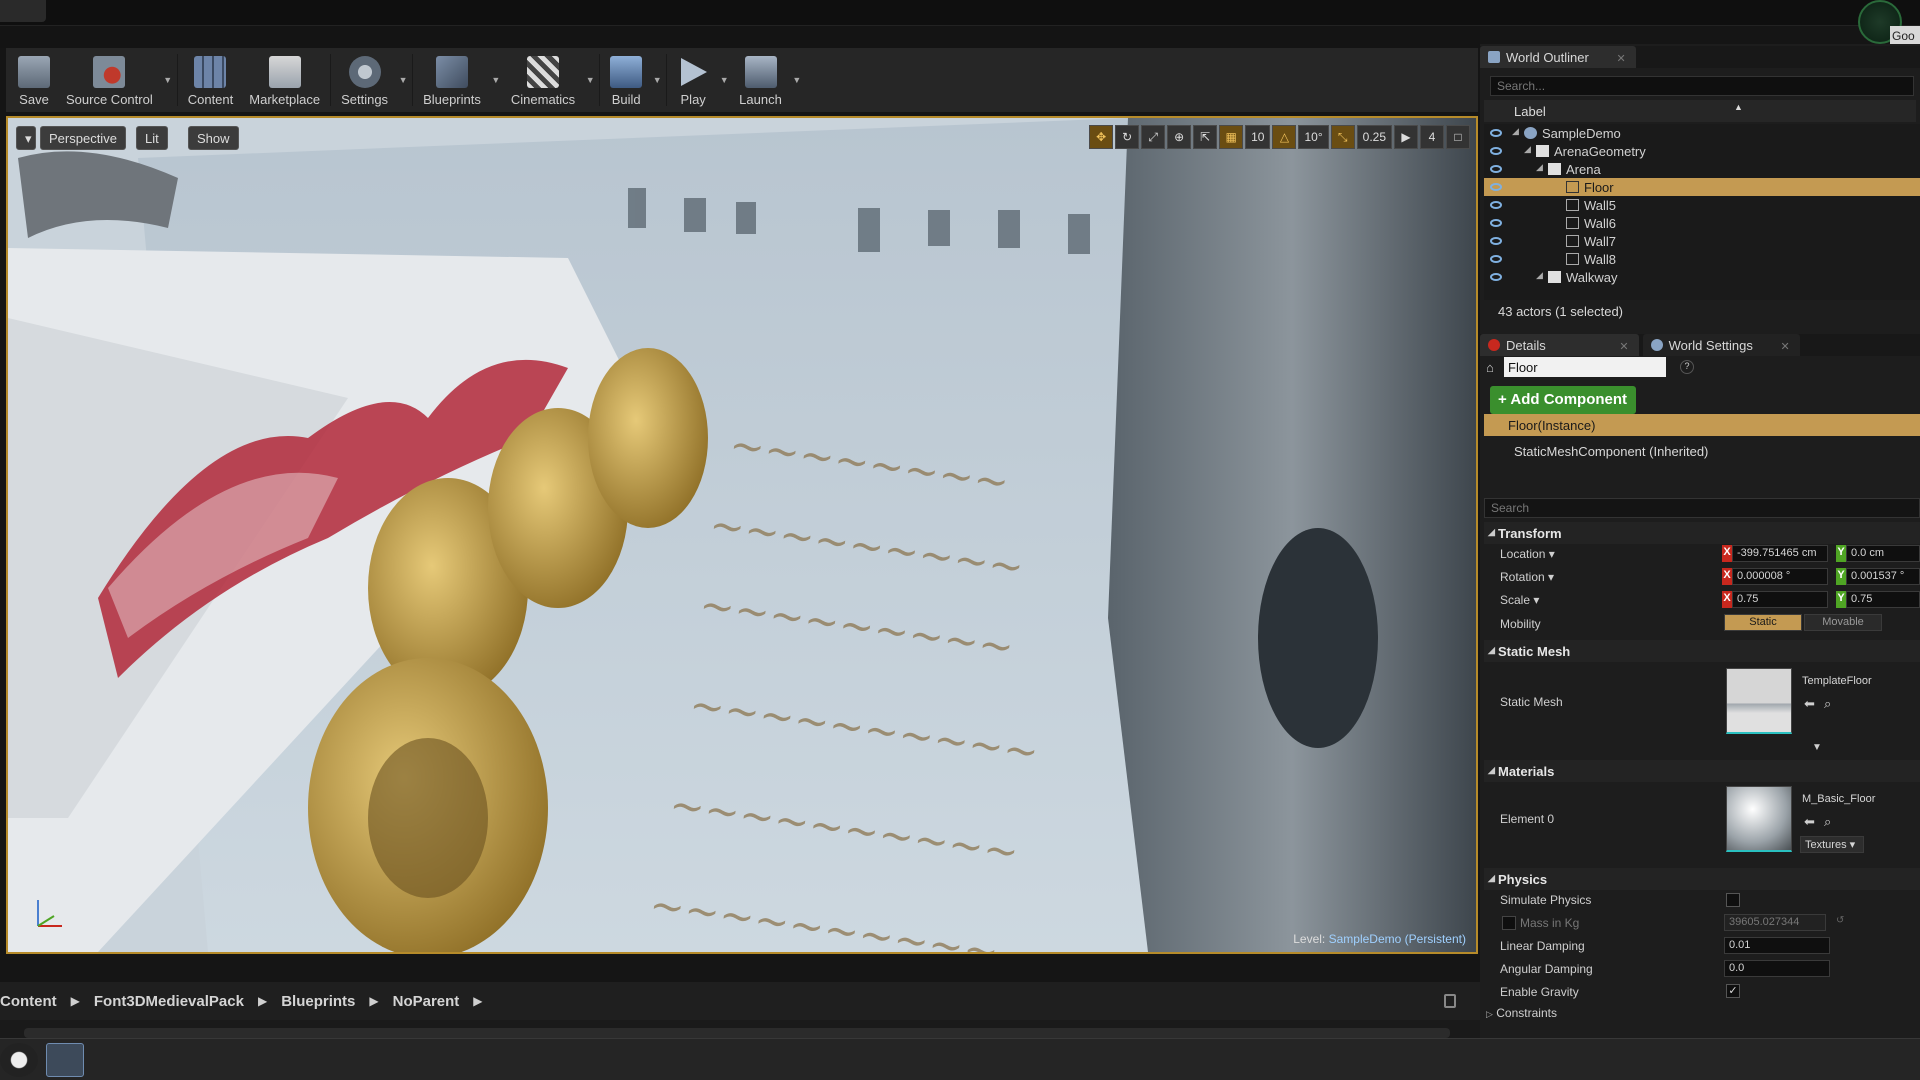 The width and height of the screenshot is (1920, 1080). I want to click on camera-speed-value: 4, so click(1432, 137).